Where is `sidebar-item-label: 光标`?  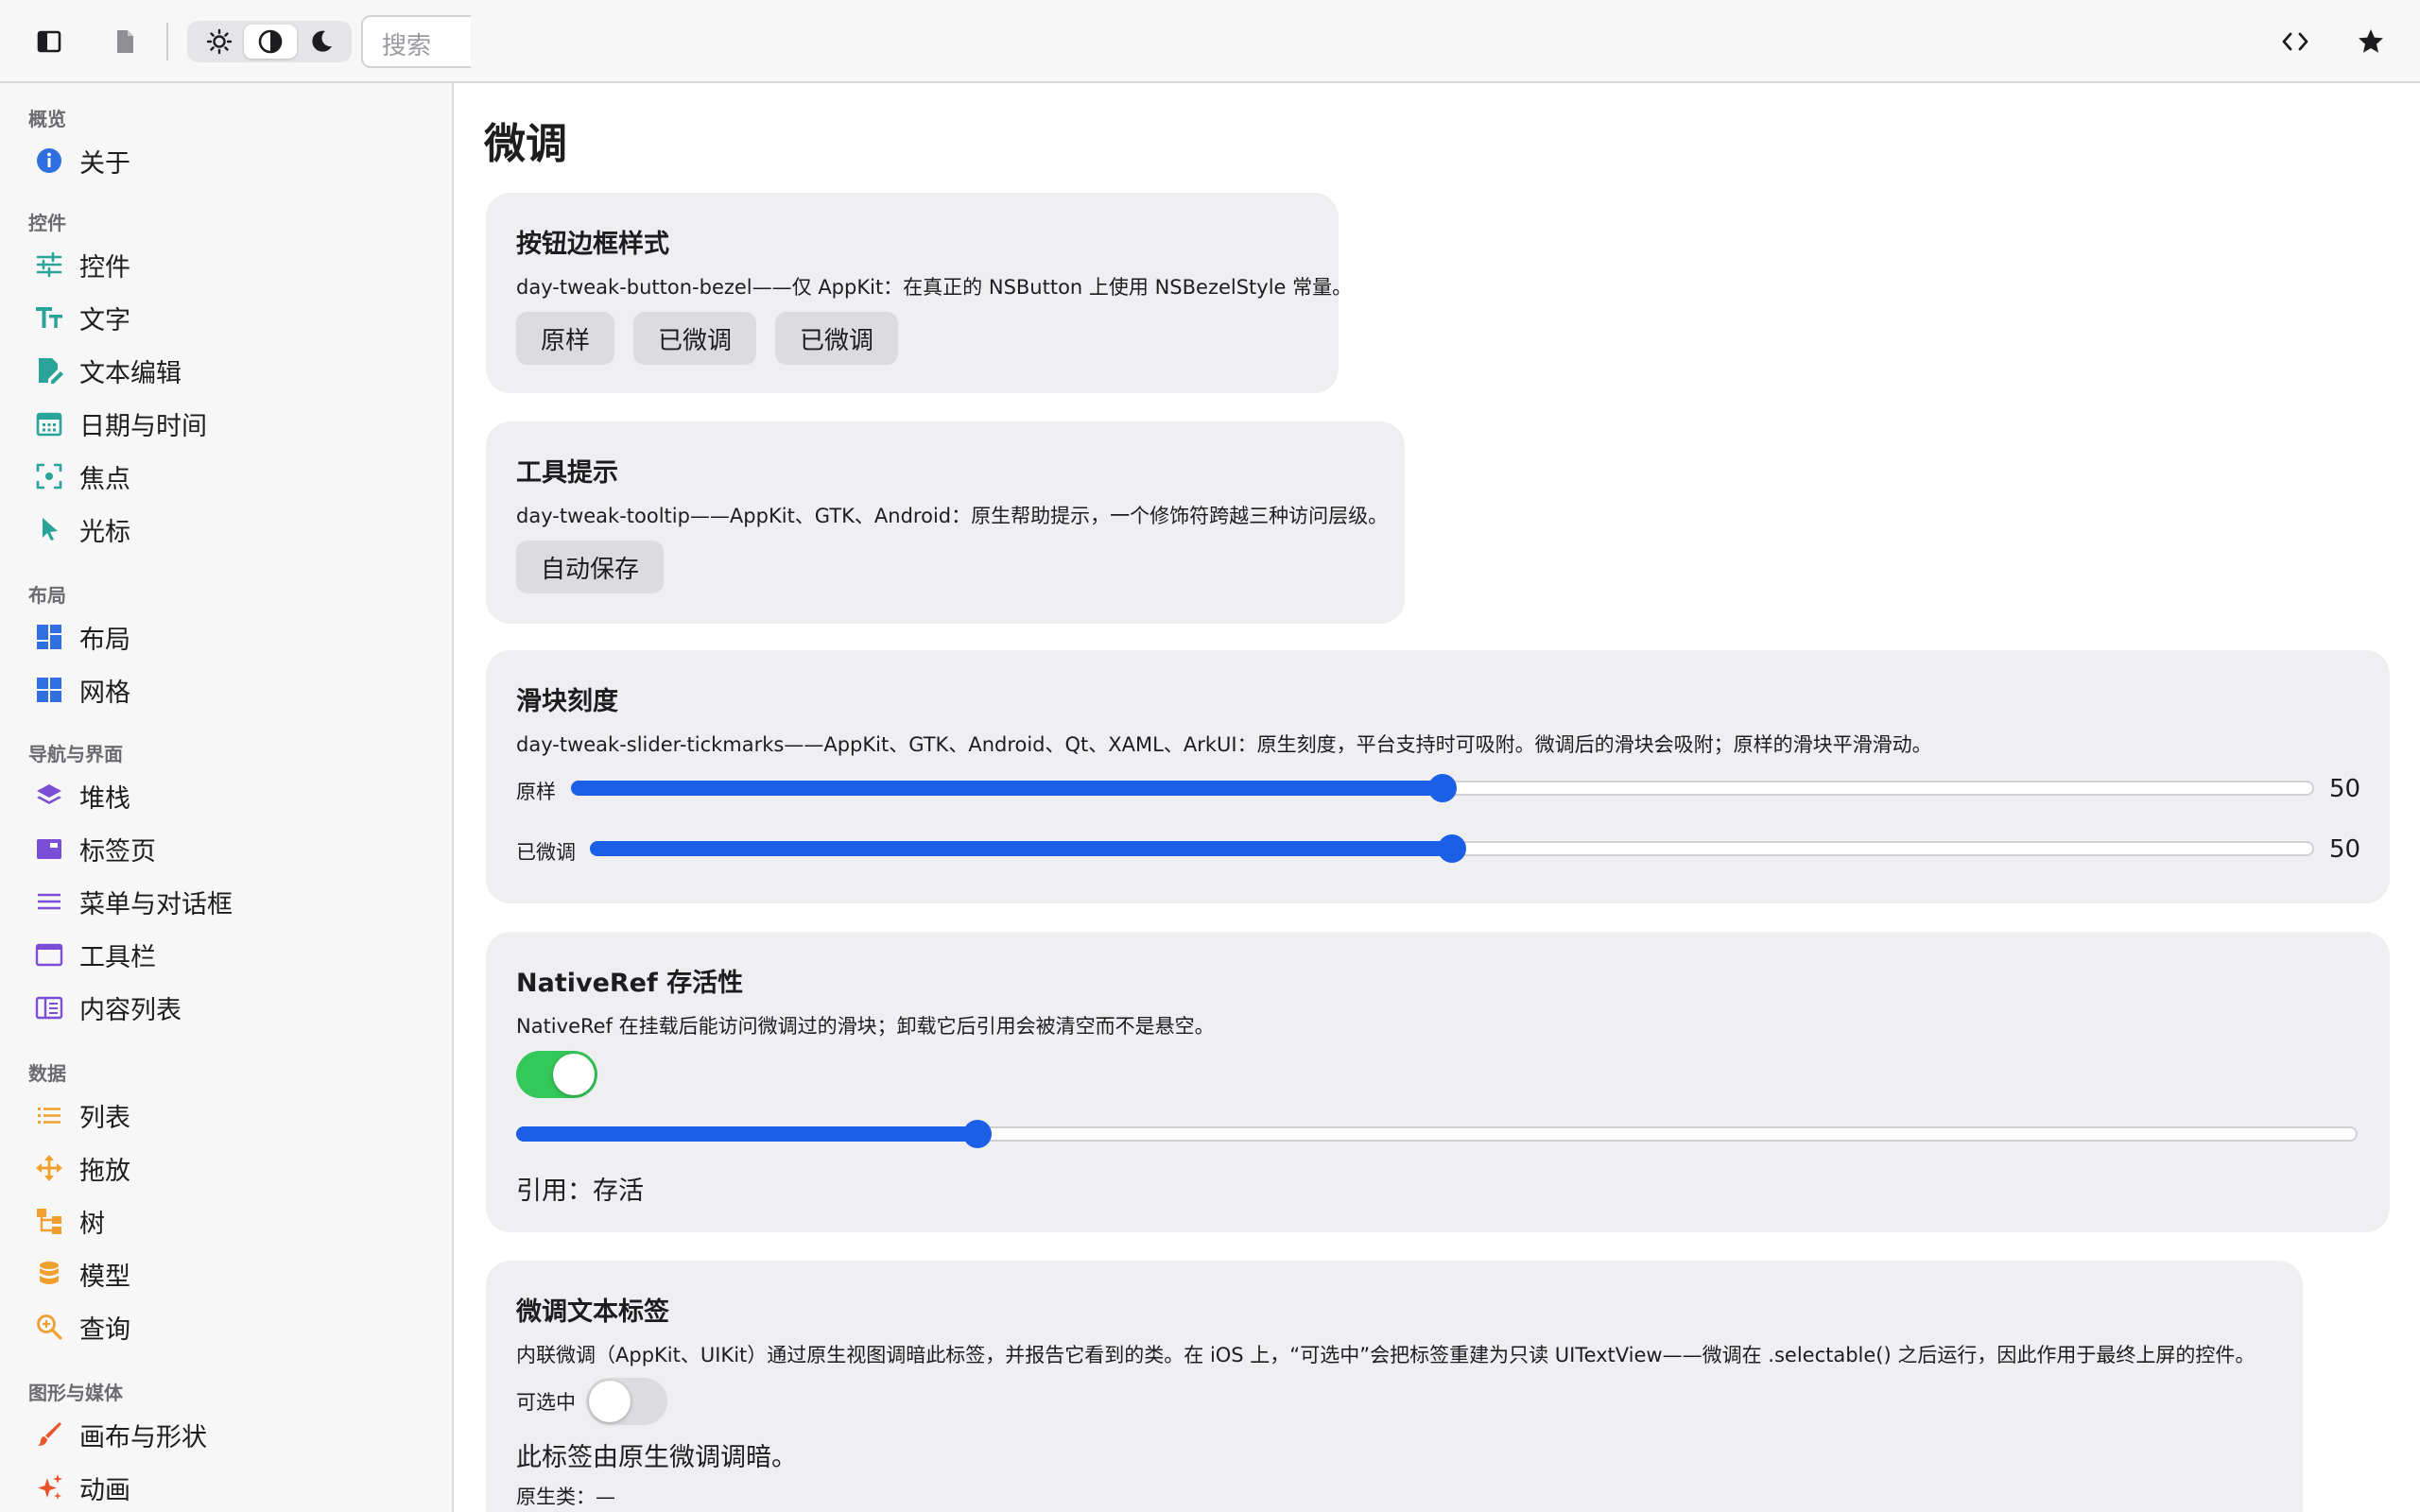 sidebar-item-label: 光标 is located at coordinates (104, 532).